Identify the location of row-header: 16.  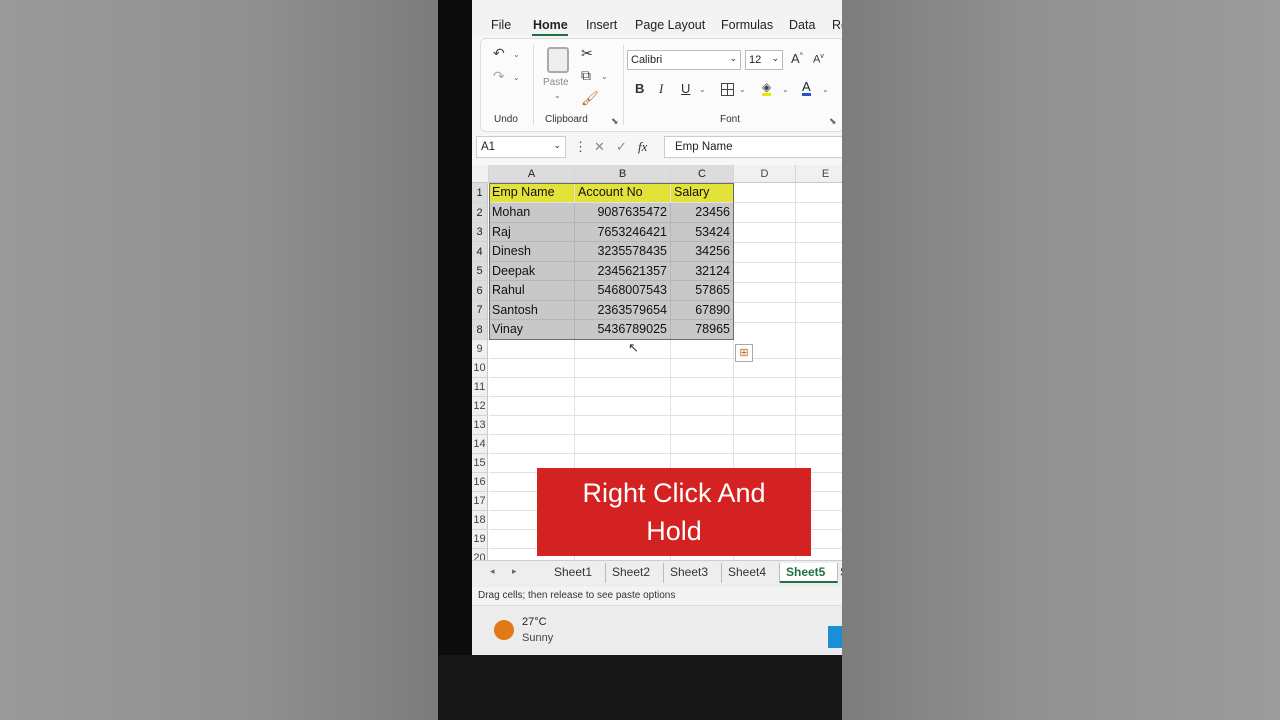
(480, 482).